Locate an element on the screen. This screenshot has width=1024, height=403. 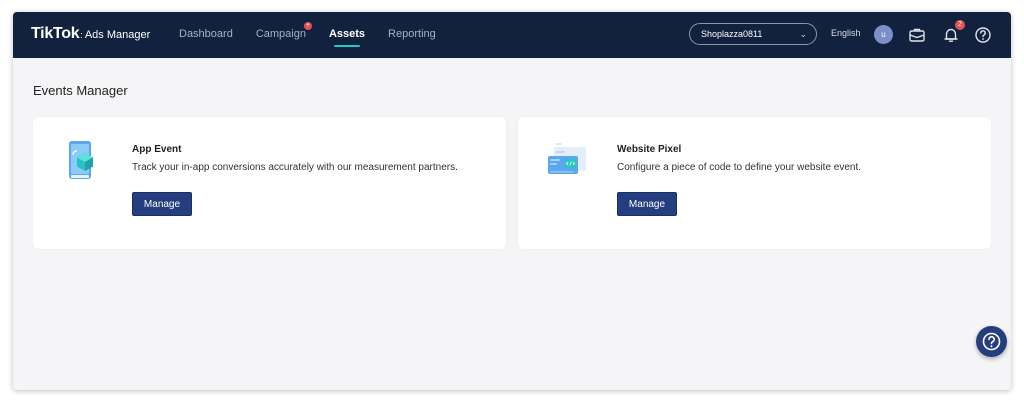
website-pixel-manage-button: Manage is located at coordinates (647, 204).